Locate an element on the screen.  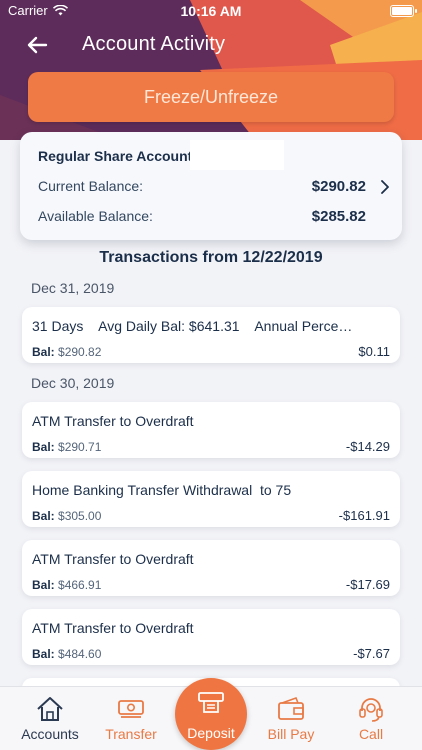
tab-call: Call is located at coordinates (371, 718).